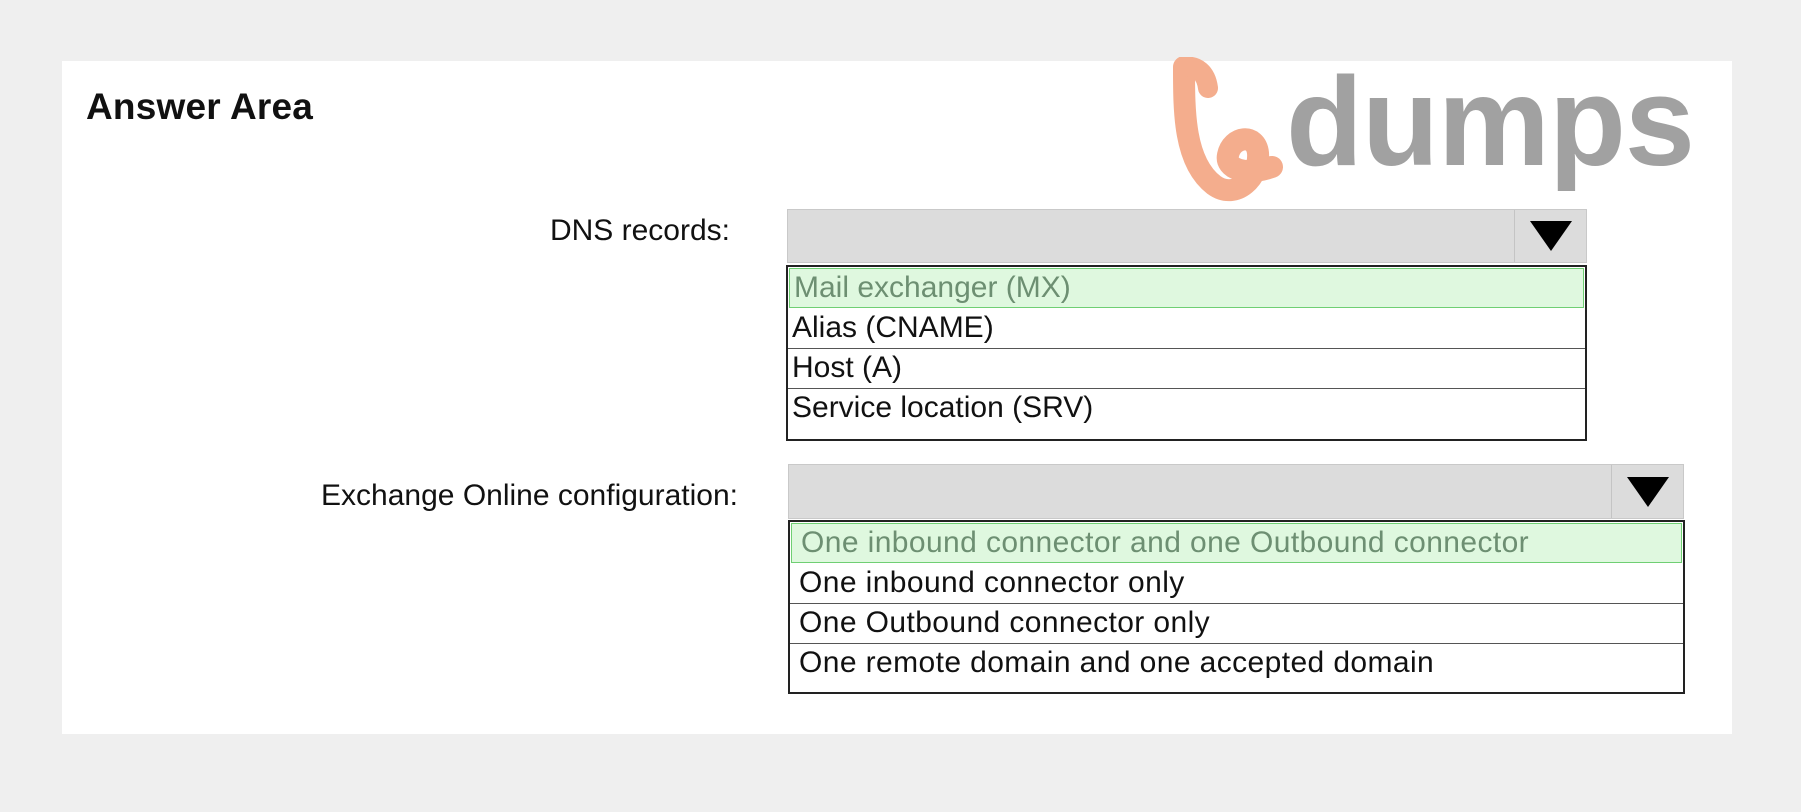 The image size is (1801, 812). What do you see at coordinates (1186, 288) in the screenshot?
I see `option-mail-exchanger-mx: Mail exchanger (MX)` at bounding box center [1186, 288].